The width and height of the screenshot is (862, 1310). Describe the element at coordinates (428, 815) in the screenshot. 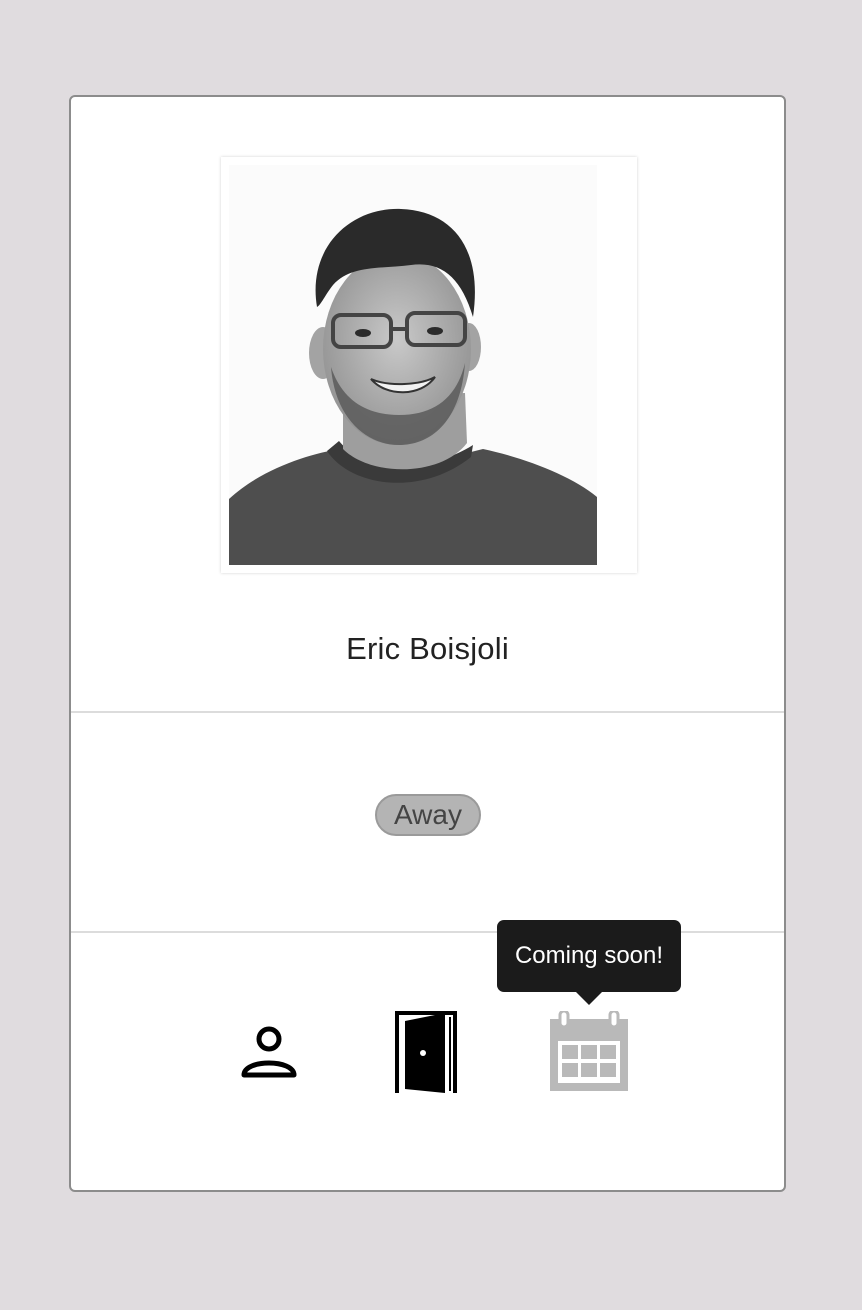

I see `status-badge: Away` at that location.